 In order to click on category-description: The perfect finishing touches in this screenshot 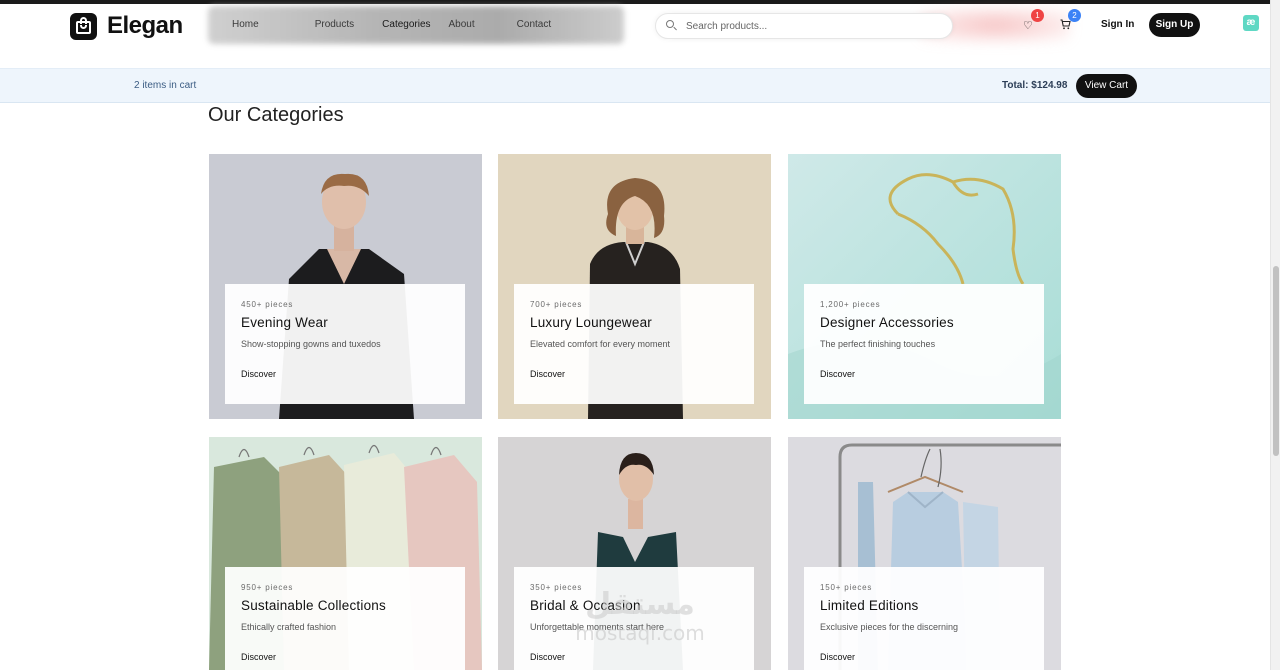, I will do `click(878, 344)`.